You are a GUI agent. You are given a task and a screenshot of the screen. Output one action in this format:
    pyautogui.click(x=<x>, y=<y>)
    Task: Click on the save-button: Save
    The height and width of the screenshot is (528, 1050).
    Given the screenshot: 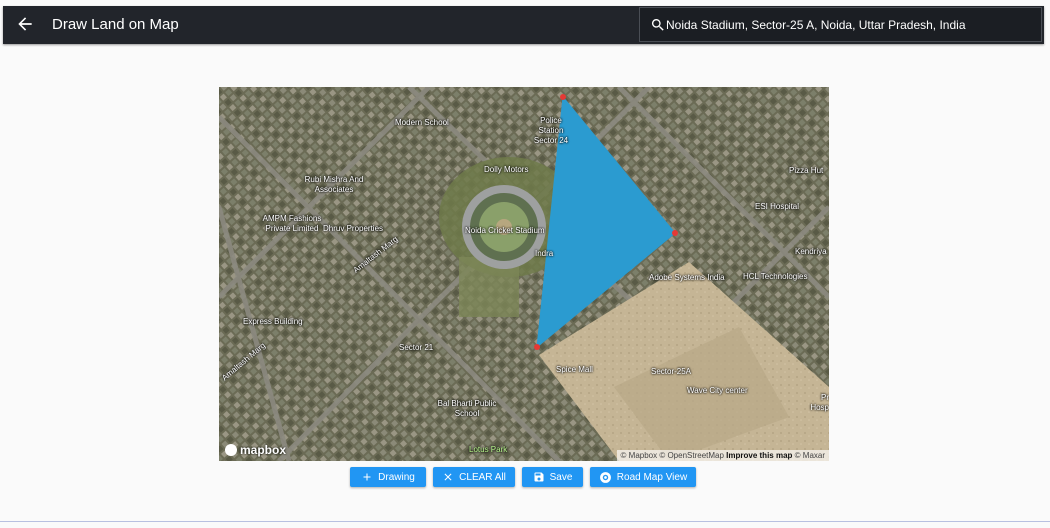 What is the action you would take?
    pyautogui.click(x=552, y=477)
    